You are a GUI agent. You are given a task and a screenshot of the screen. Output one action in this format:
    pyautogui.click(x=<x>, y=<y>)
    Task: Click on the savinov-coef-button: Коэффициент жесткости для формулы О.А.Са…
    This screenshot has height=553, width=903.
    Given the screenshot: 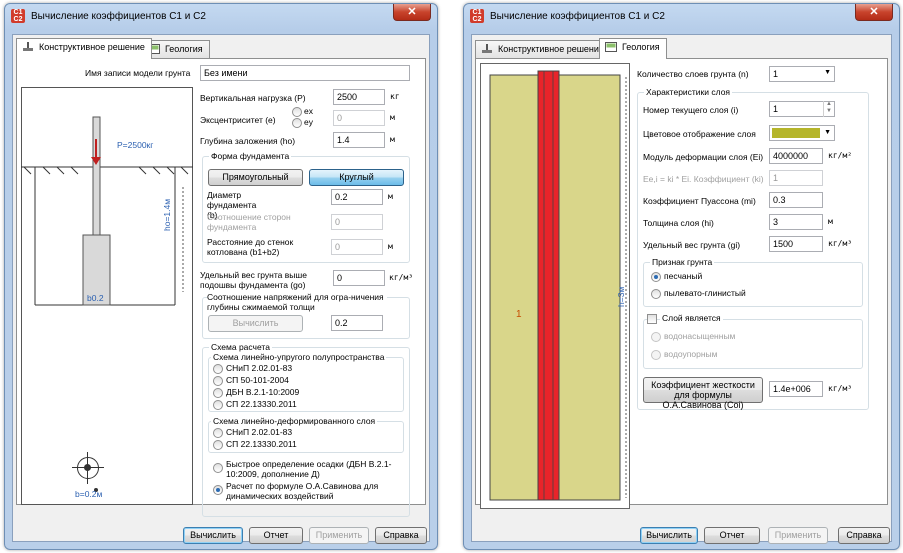 What is the action you would take?
    pyautogui.click(x=703, y=393)
    